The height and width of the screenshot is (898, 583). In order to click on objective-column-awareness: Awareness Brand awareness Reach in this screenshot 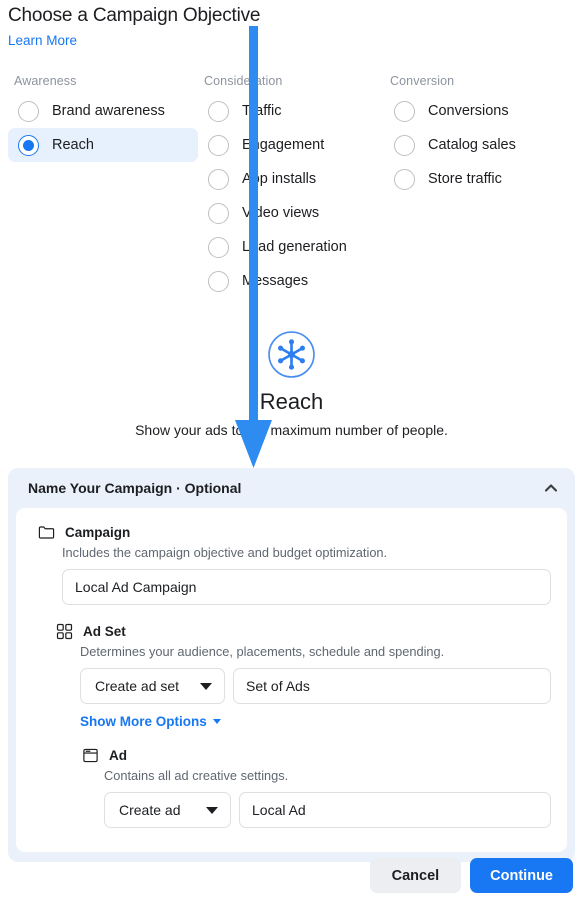, I will do `click(103, 118)`.